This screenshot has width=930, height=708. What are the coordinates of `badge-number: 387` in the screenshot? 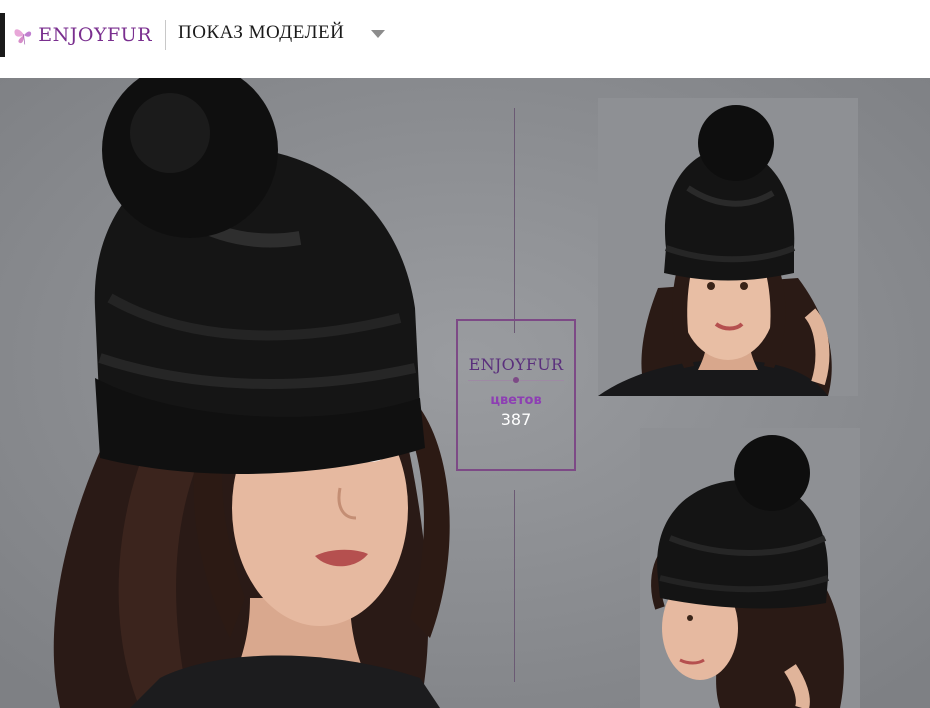 It's located at (516, 419).